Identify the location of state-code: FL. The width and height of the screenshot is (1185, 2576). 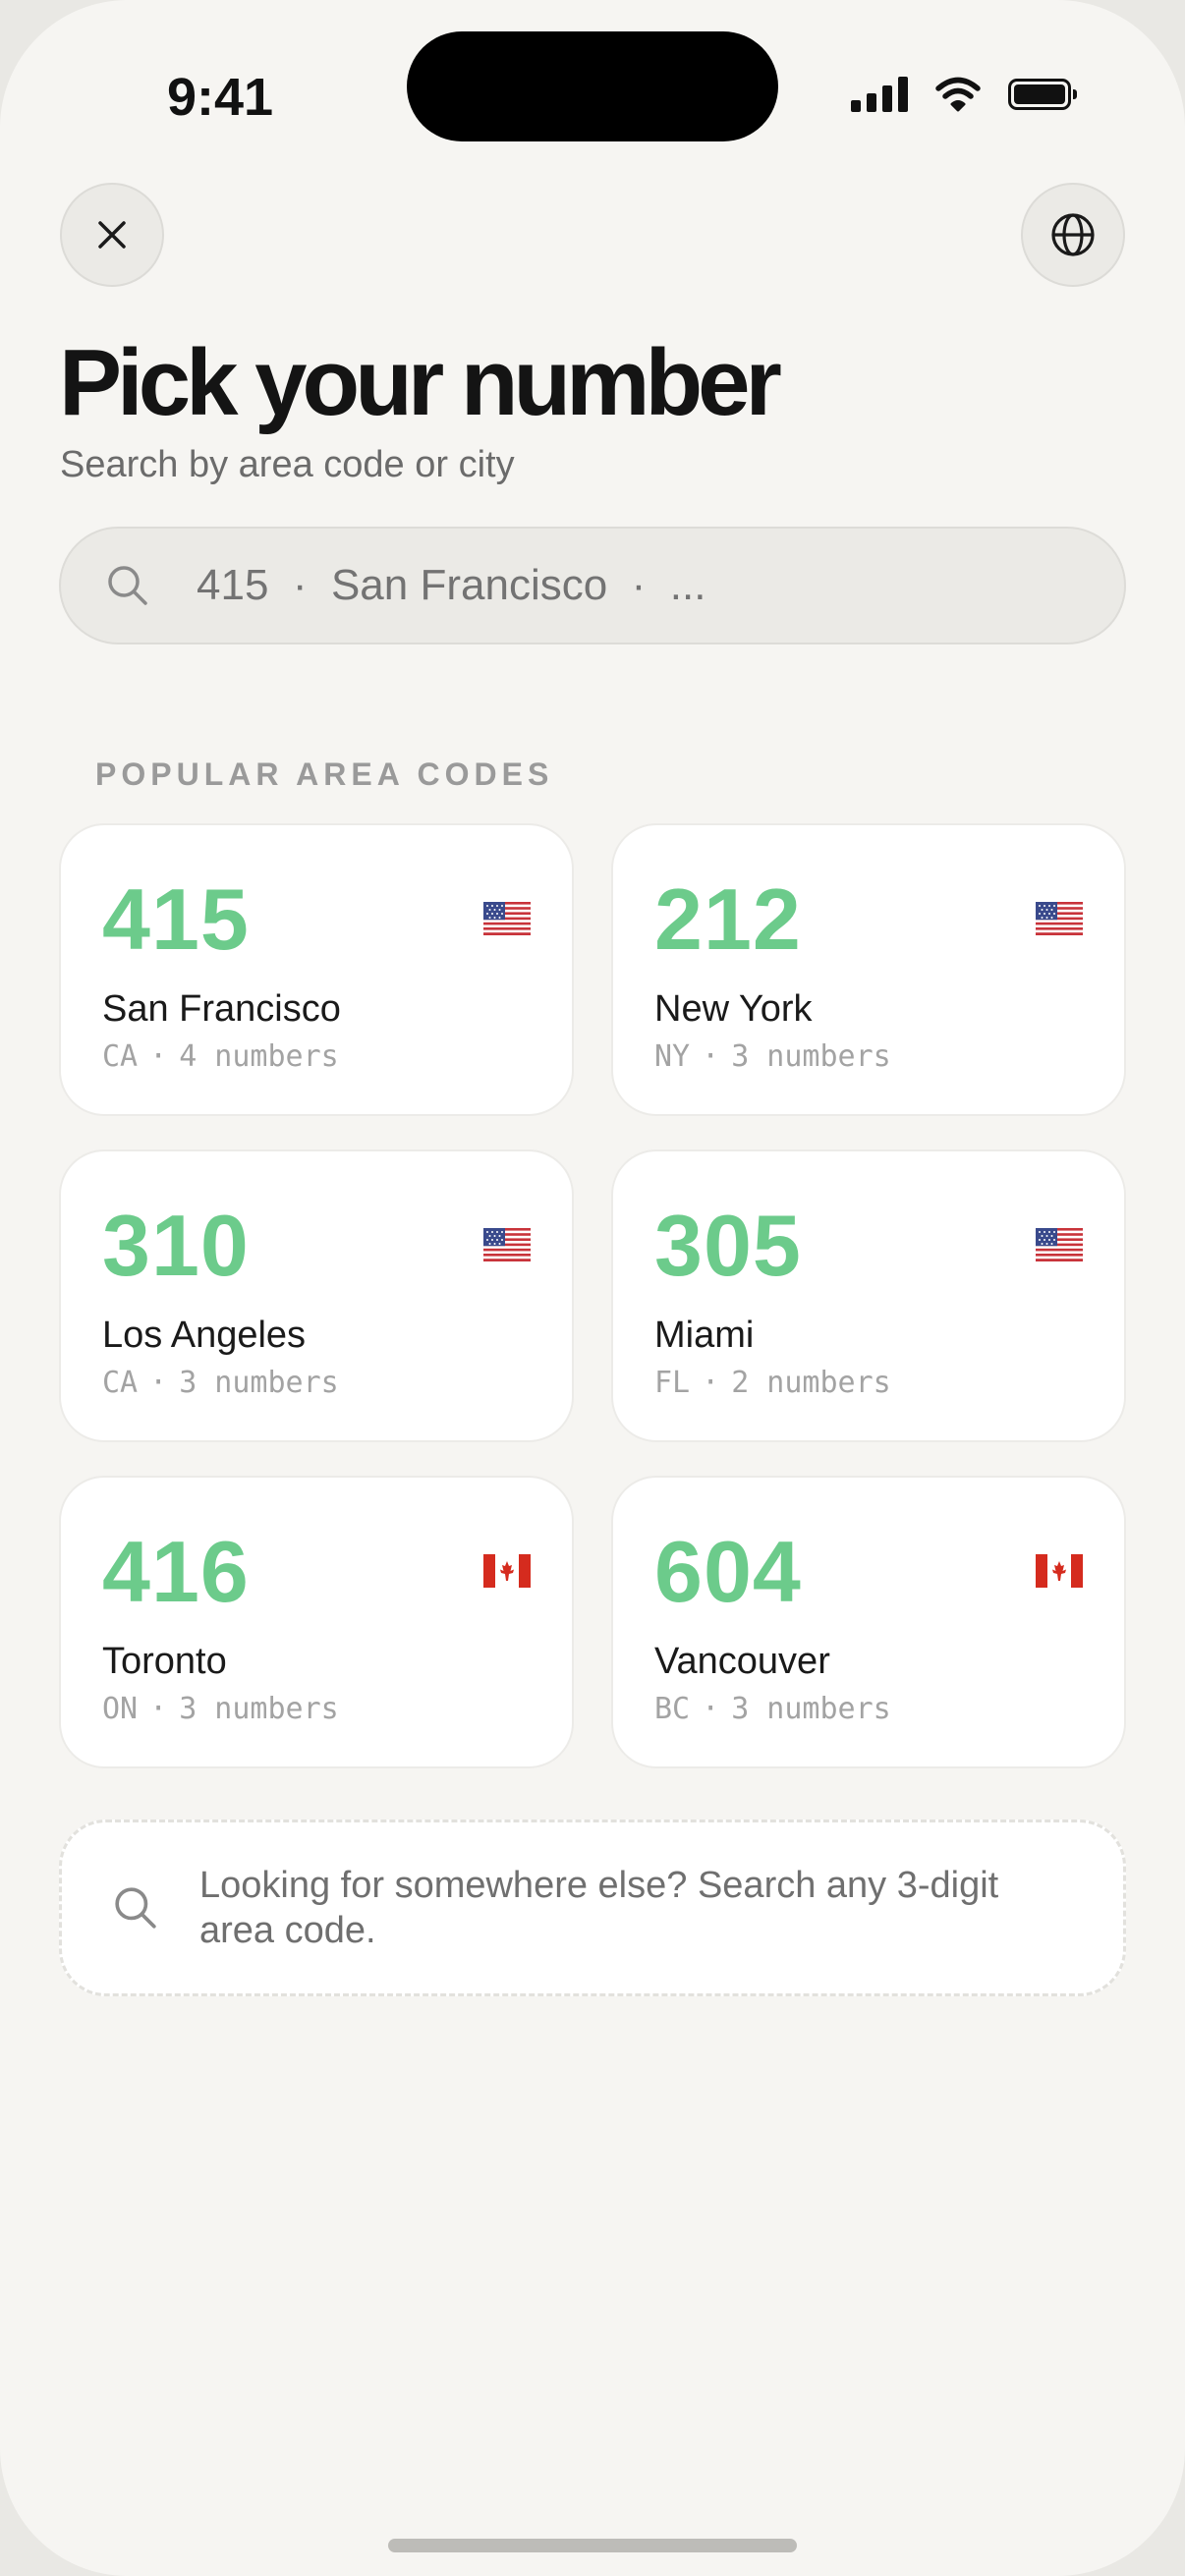
(672, 1383).